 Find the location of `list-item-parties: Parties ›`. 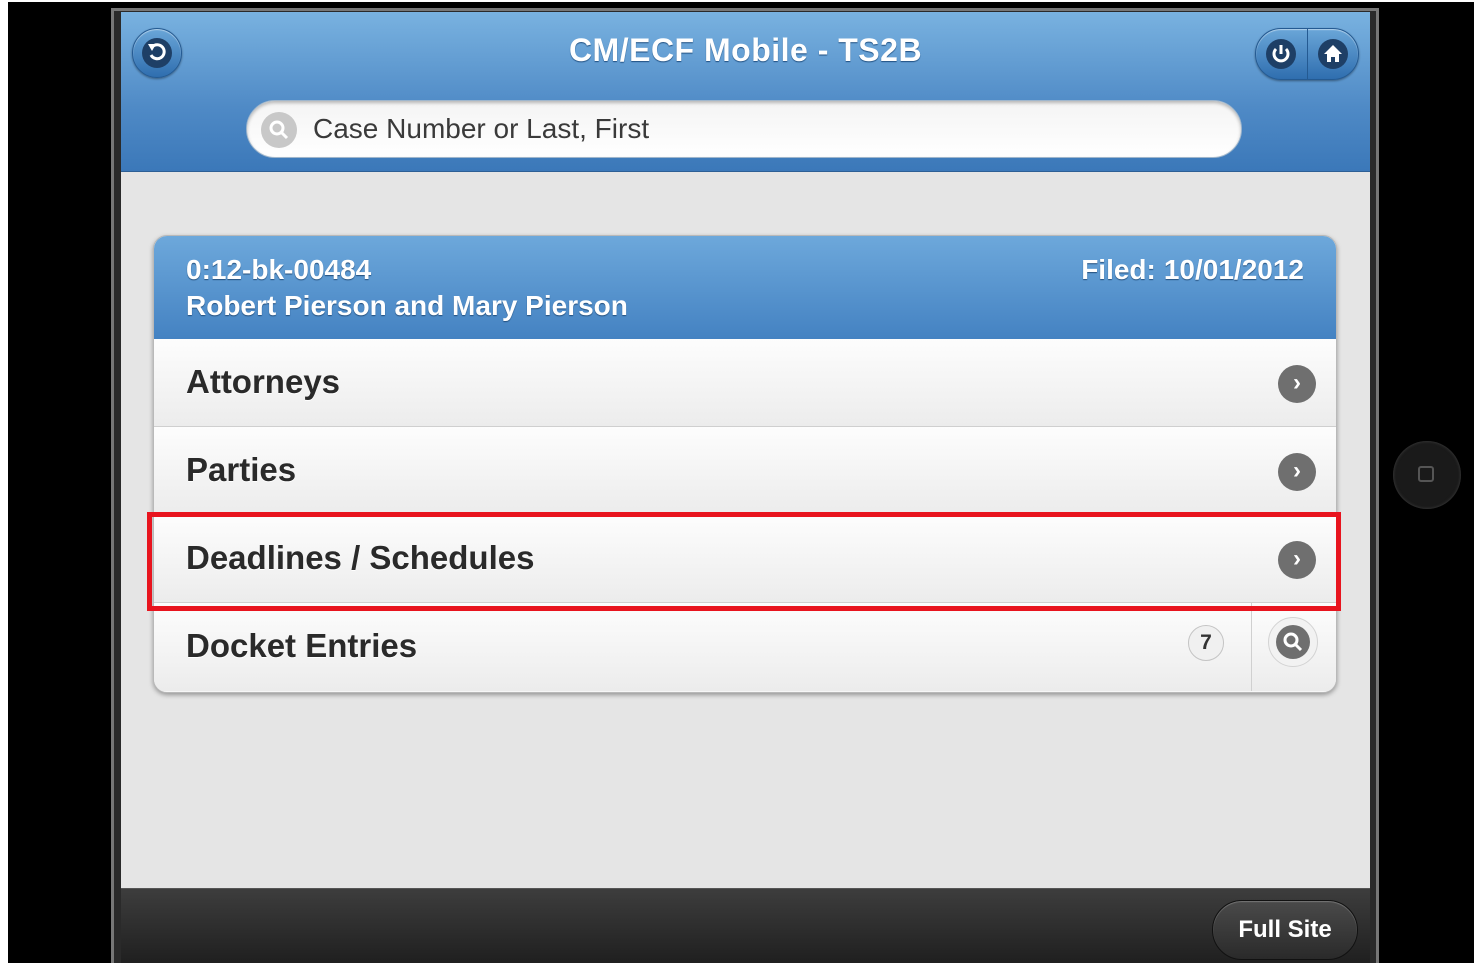

list-item-parties: Parties › is located at coordinates (745, 471).